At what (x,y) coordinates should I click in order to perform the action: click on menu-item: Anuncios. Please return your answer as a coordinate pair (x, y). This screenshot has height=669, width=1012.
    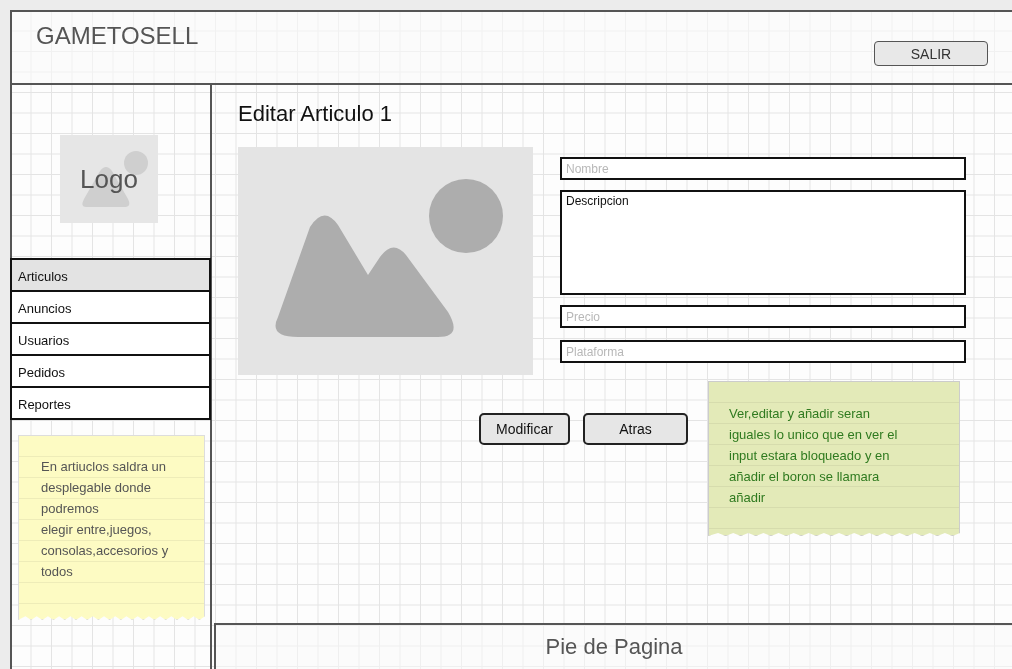
    Looking at the image, I should click on (110, 307).